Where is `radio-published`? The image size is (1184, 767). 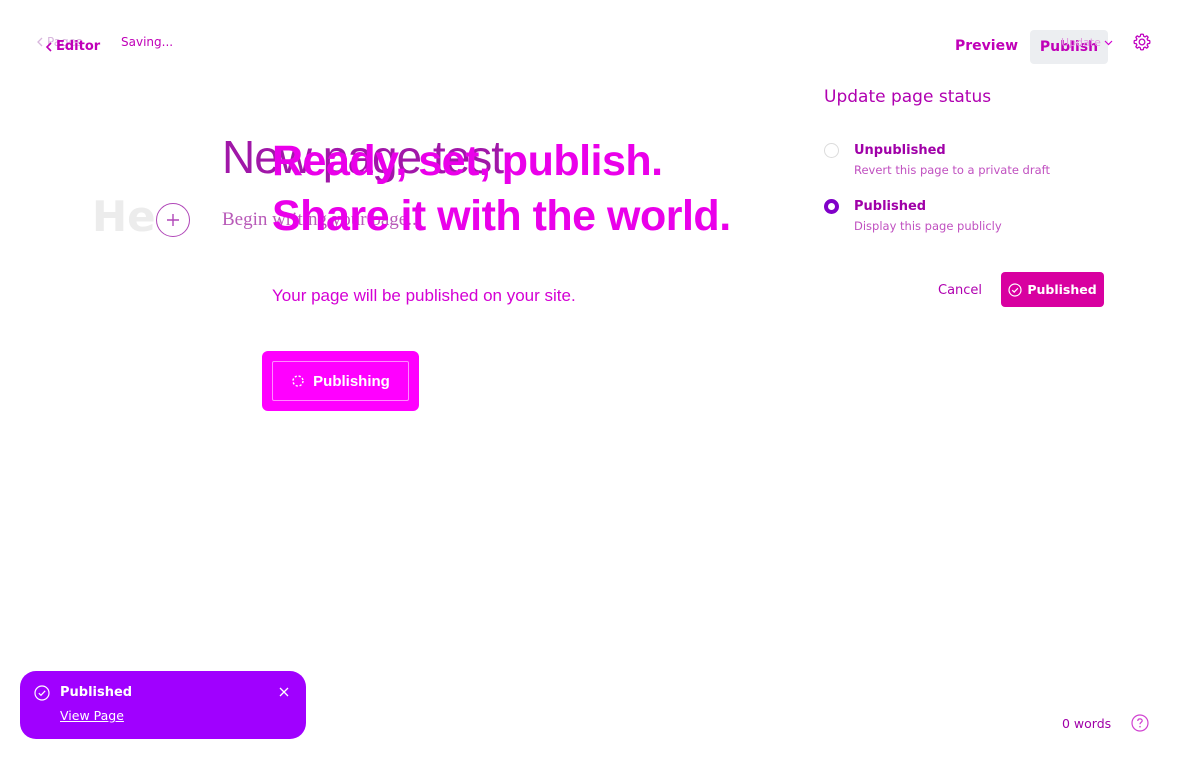 radio-published is located at coordinates (831, 206).